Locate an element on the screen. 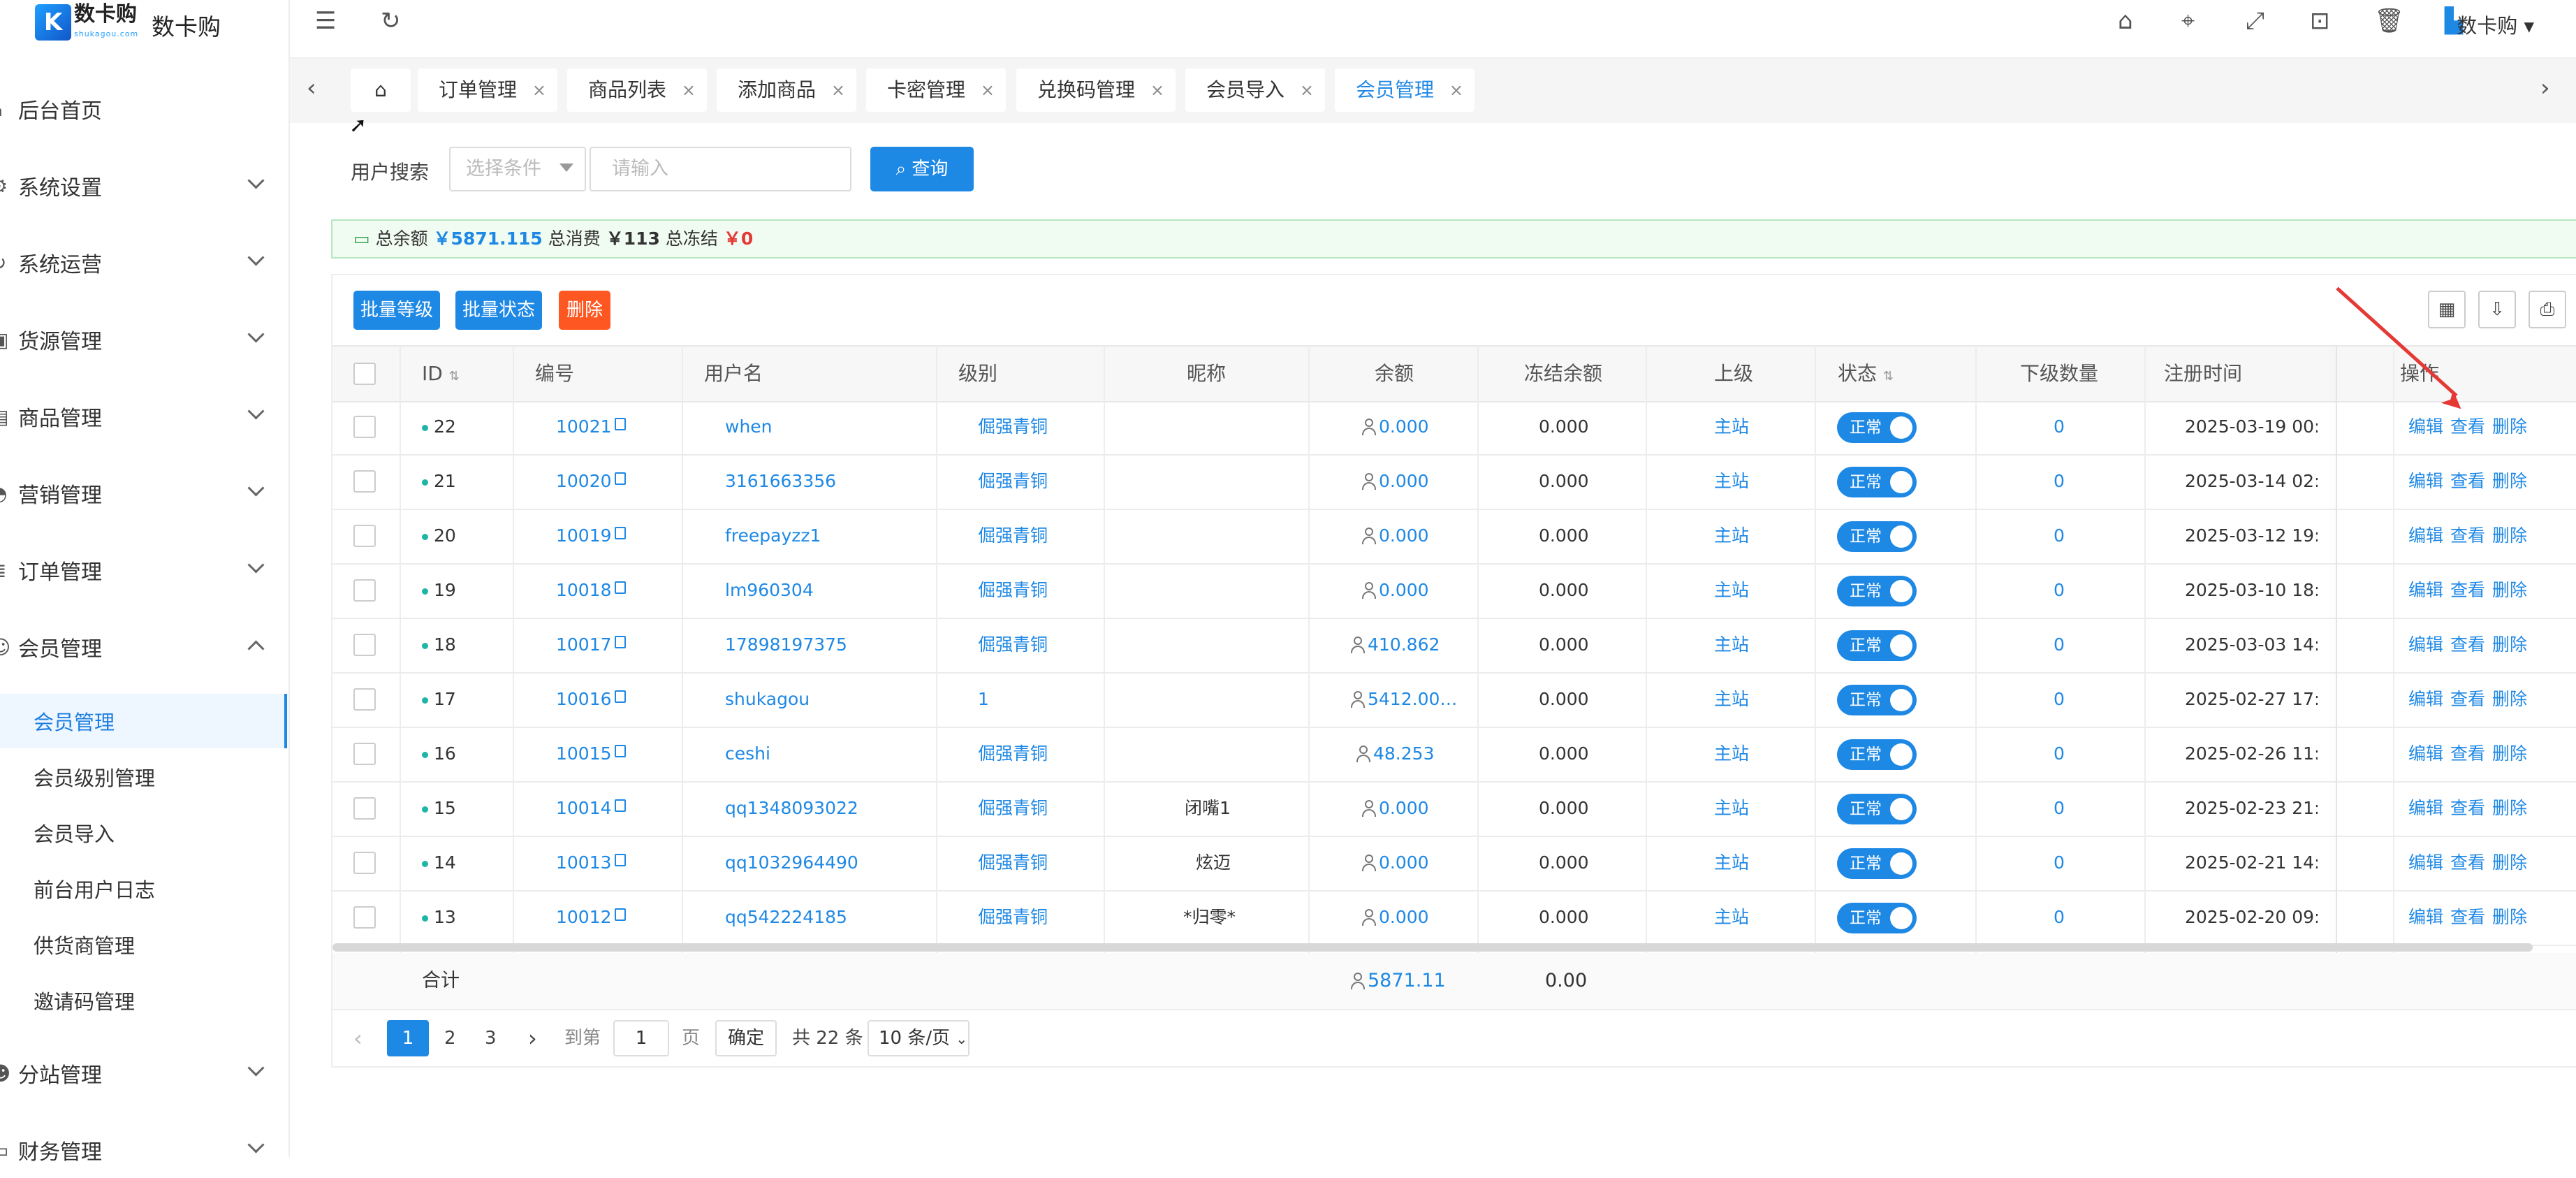 This screenshot has height=1178, width=2576. cell-username: shukagou is located at coordinates (768, 699).